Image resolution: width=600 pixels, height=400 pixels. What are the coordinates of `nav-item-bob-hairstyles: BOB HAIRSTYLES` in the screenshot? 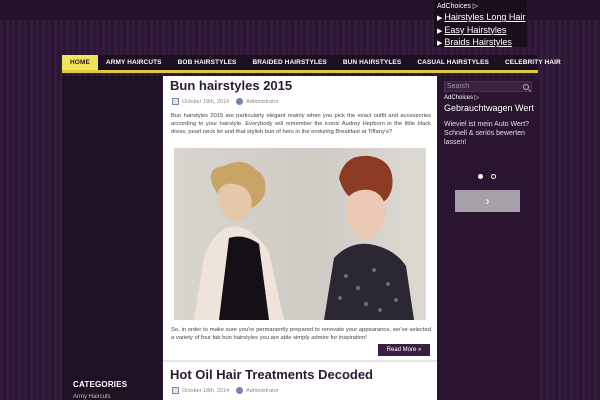 It's located at (207, 62).